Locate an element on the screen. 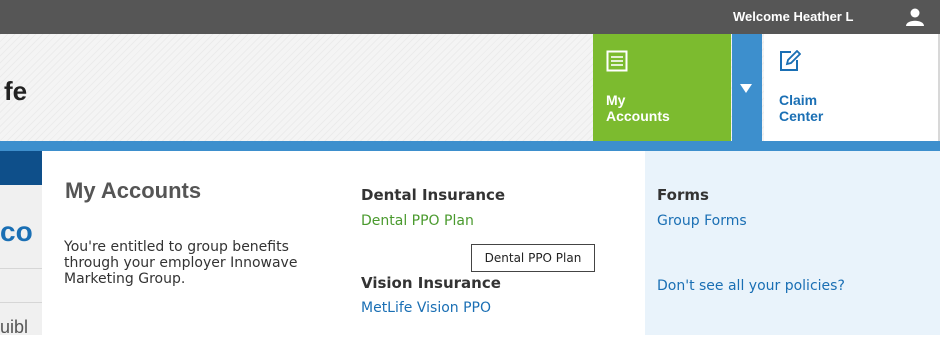 The image size is (940, 338). user-icon is located at coordinates (915, 17).